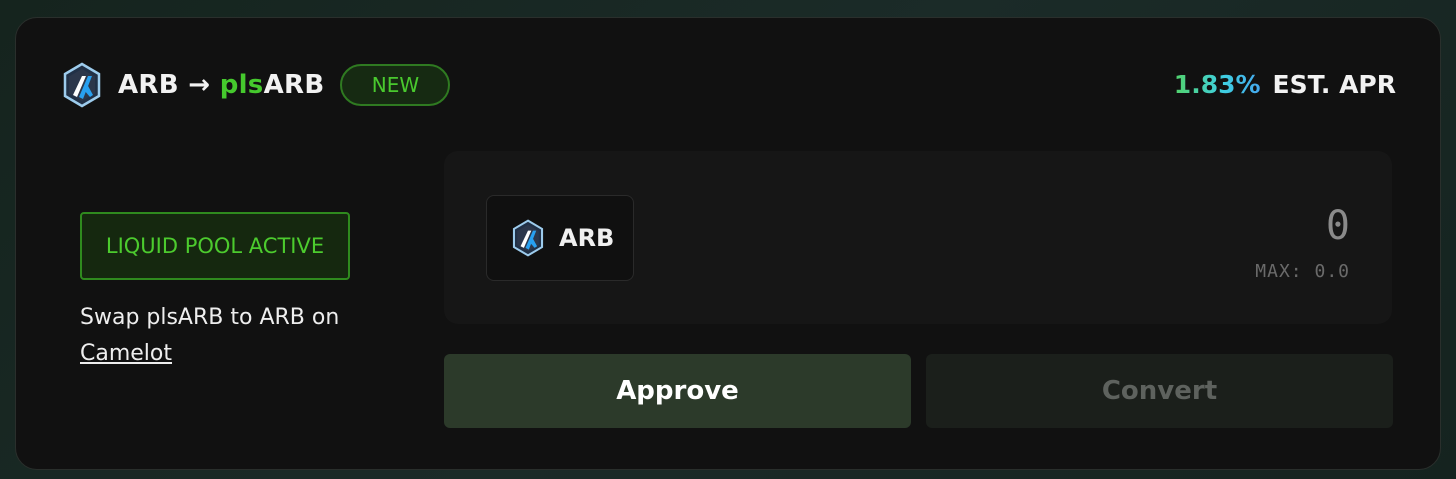  Describe the element at coordinates (294, 85) in the screenshot. I see `to-token-suffix: ARB` at that location.